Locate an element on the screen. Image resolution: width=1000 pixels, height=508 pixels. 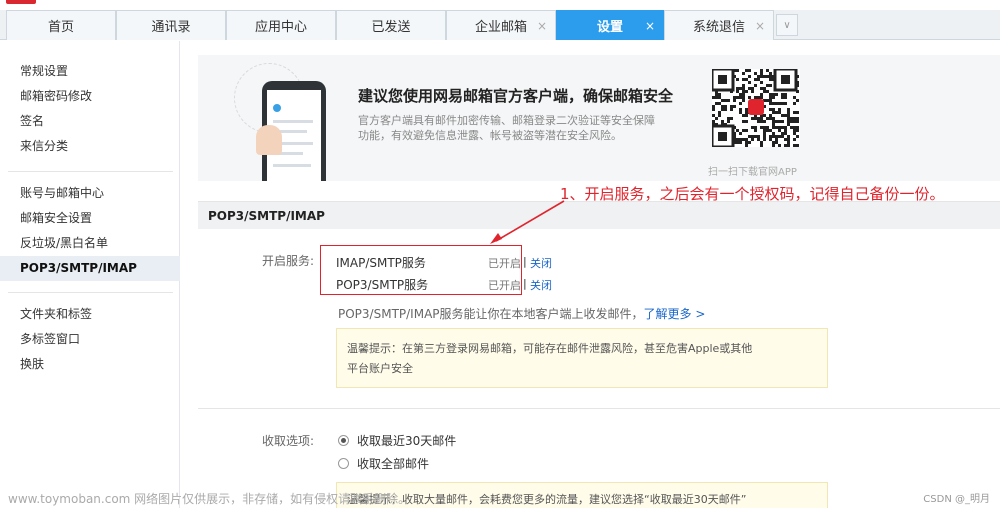
tab-label: 企业邮箱 is located at coordinates (500, 27).